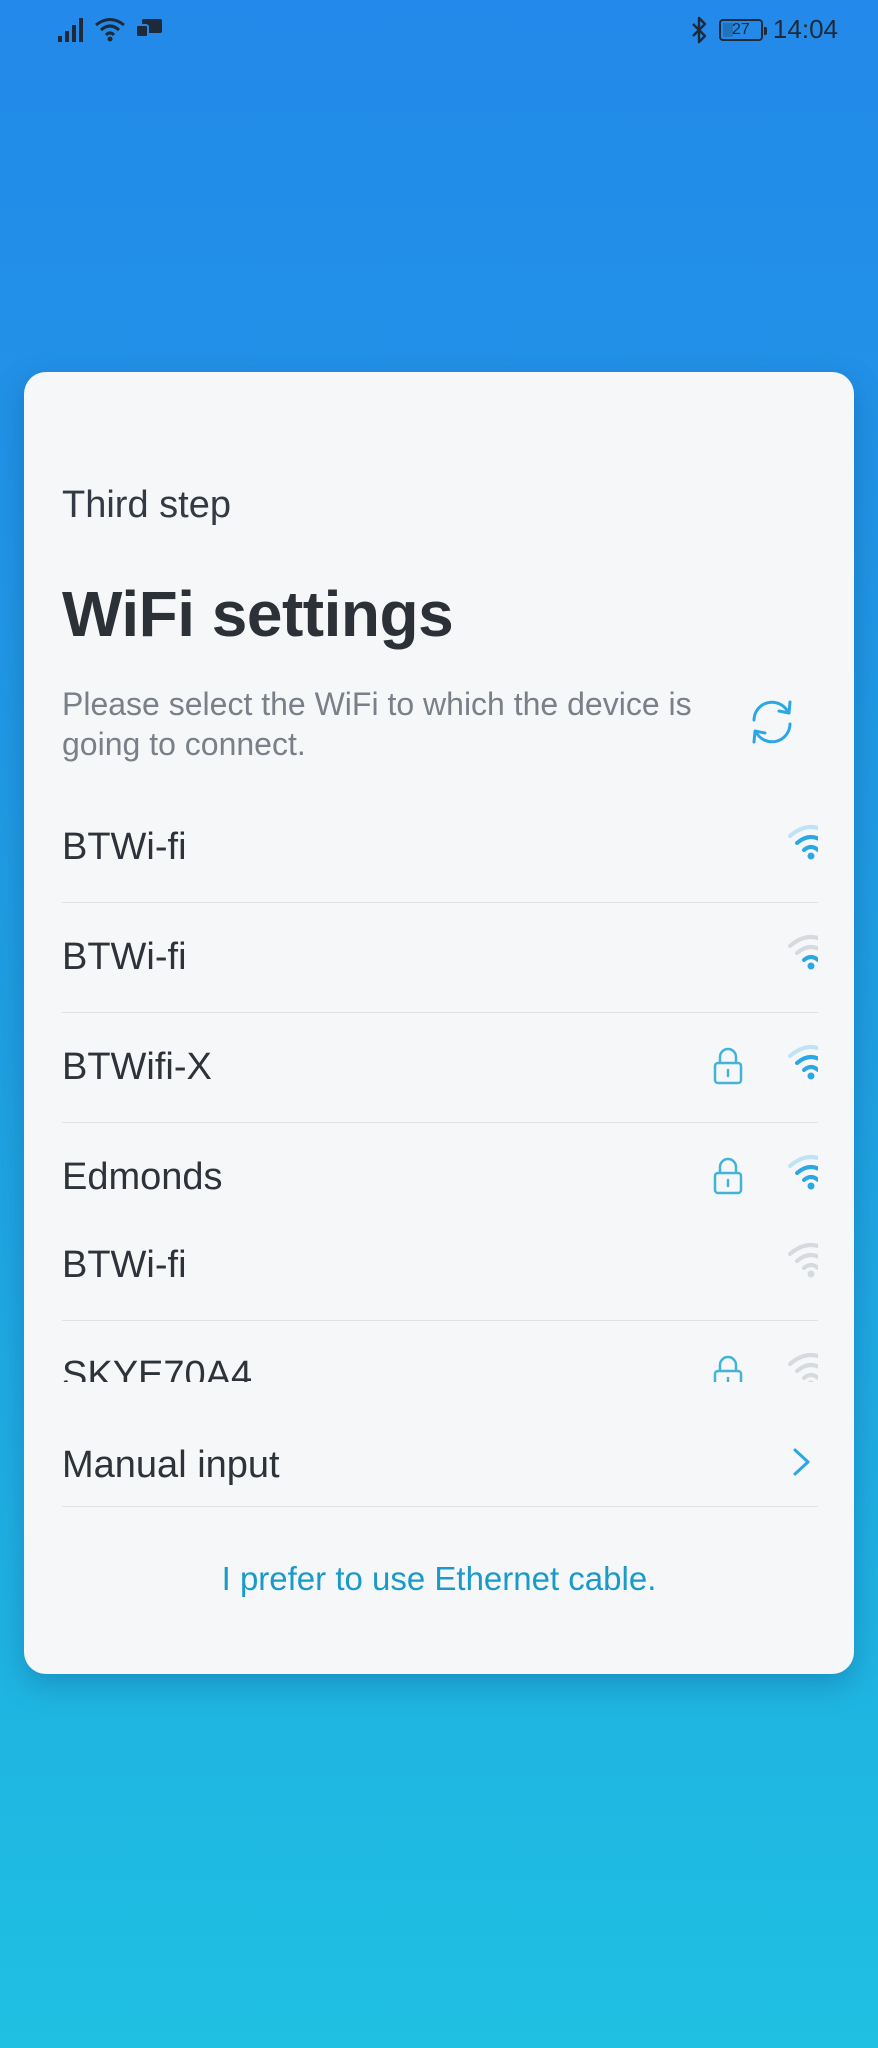  Describe the element at coordinates (805, 29) in the screenshot. I see `status-time: 14:04` at that location.